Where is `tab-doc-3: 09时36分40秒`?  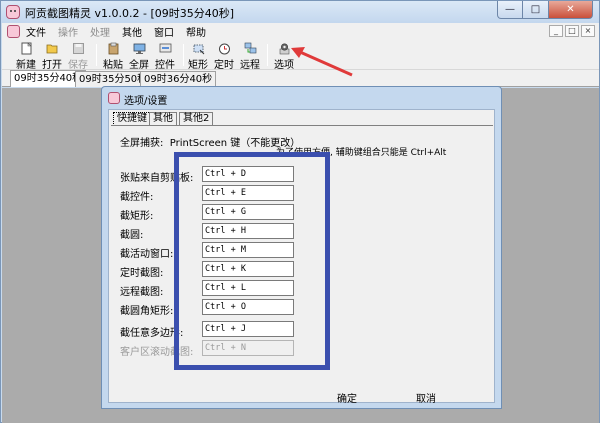
tab-doc-3: 09时36分40秒 is located at coordinates (178, 79).